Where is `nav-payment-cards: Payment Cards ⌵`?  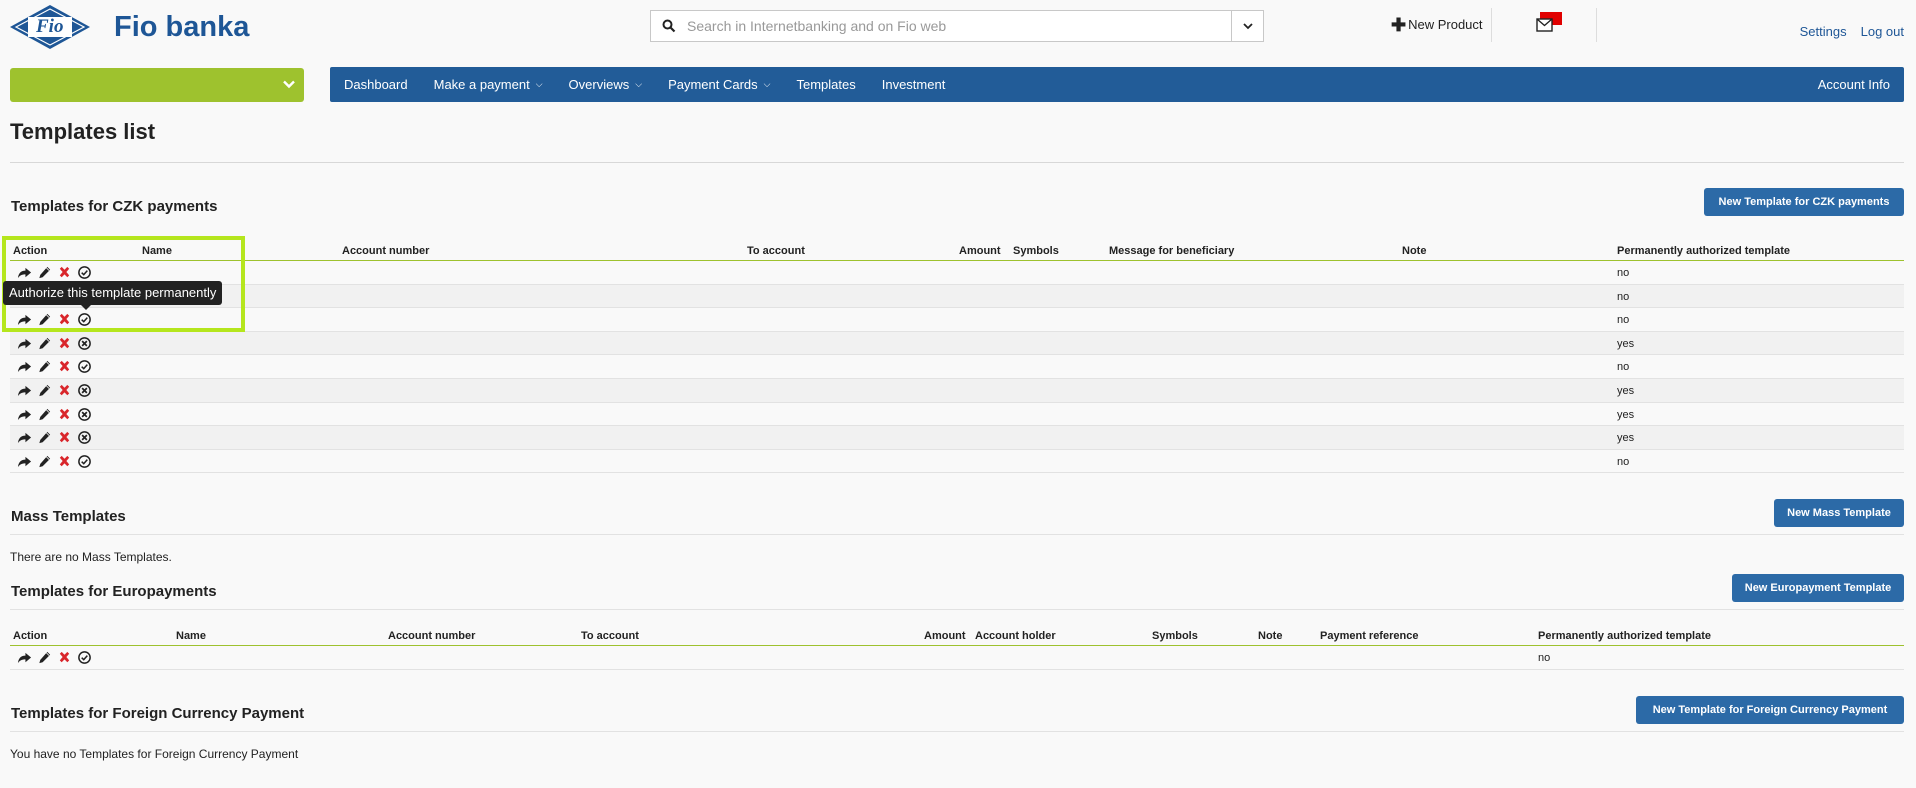
nav-payment-cards: Payment Cards ⌵ is located at coordinates (719, 84).